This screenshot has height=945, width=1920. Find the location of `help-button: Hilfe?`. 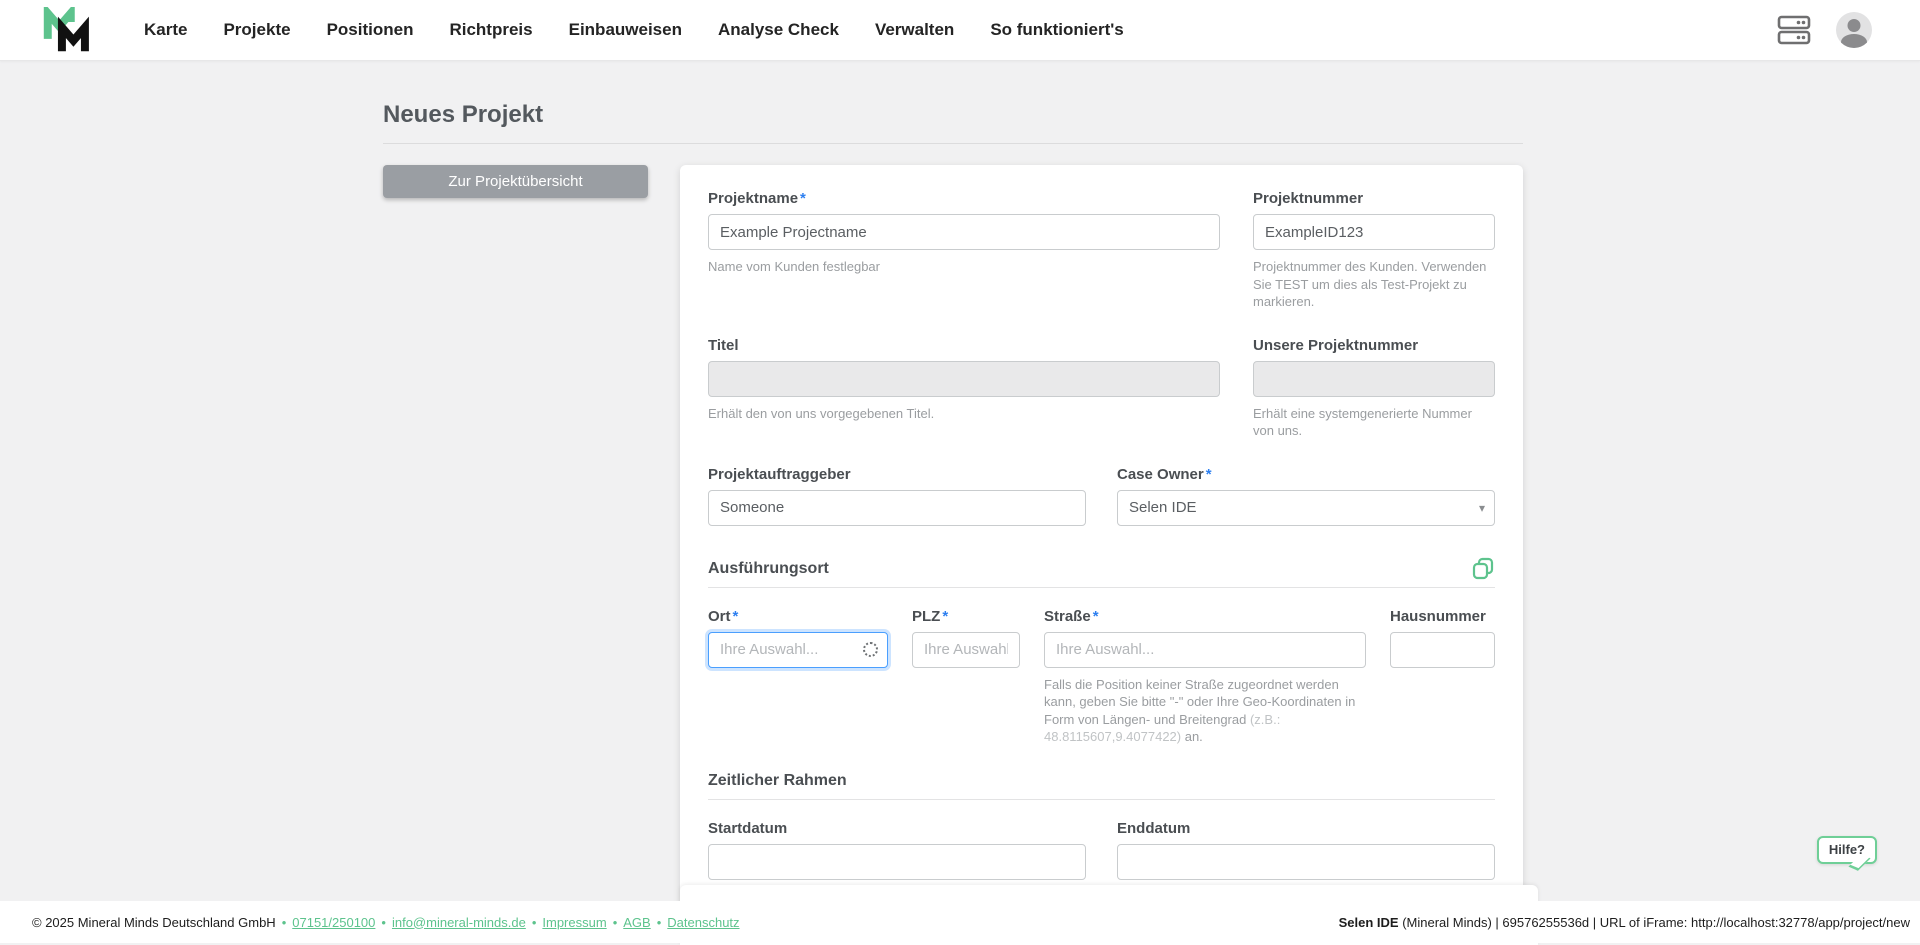

help-button: Hilfe? is located at coordinates (1847, 850).